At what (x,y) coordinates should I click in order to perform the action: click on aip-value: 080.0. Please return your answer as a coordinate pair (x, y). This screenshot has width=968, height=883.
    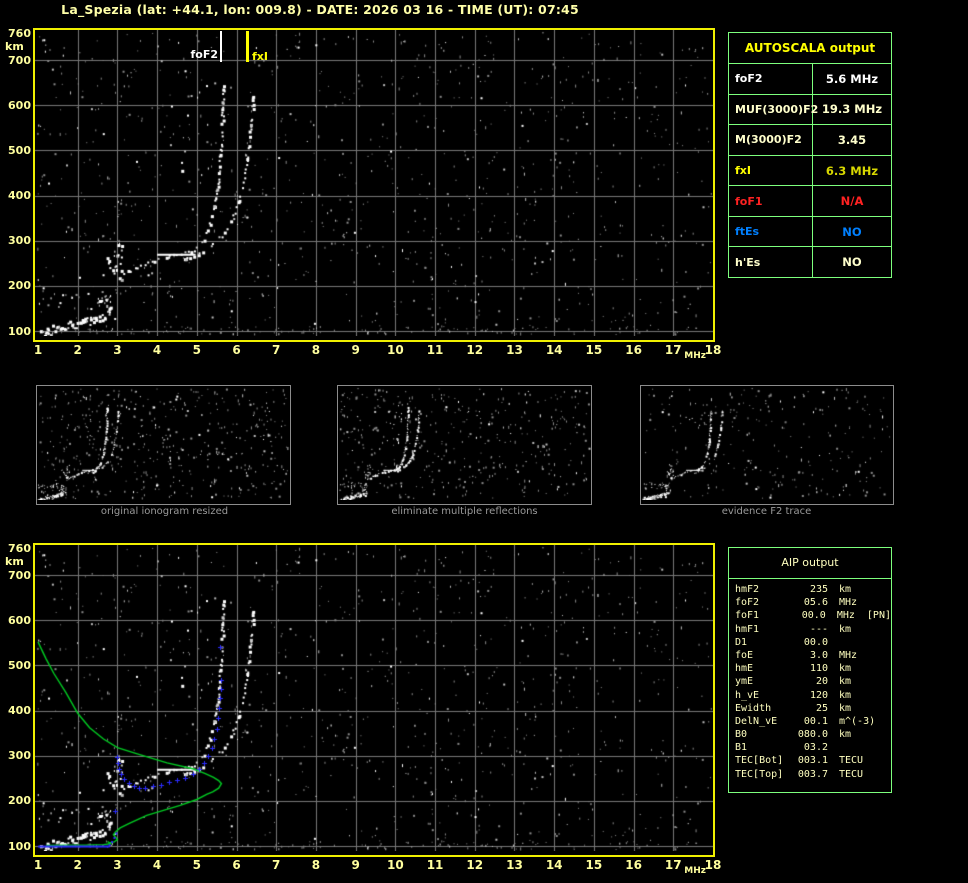
    Looking at the image, I should click on (812, 735).